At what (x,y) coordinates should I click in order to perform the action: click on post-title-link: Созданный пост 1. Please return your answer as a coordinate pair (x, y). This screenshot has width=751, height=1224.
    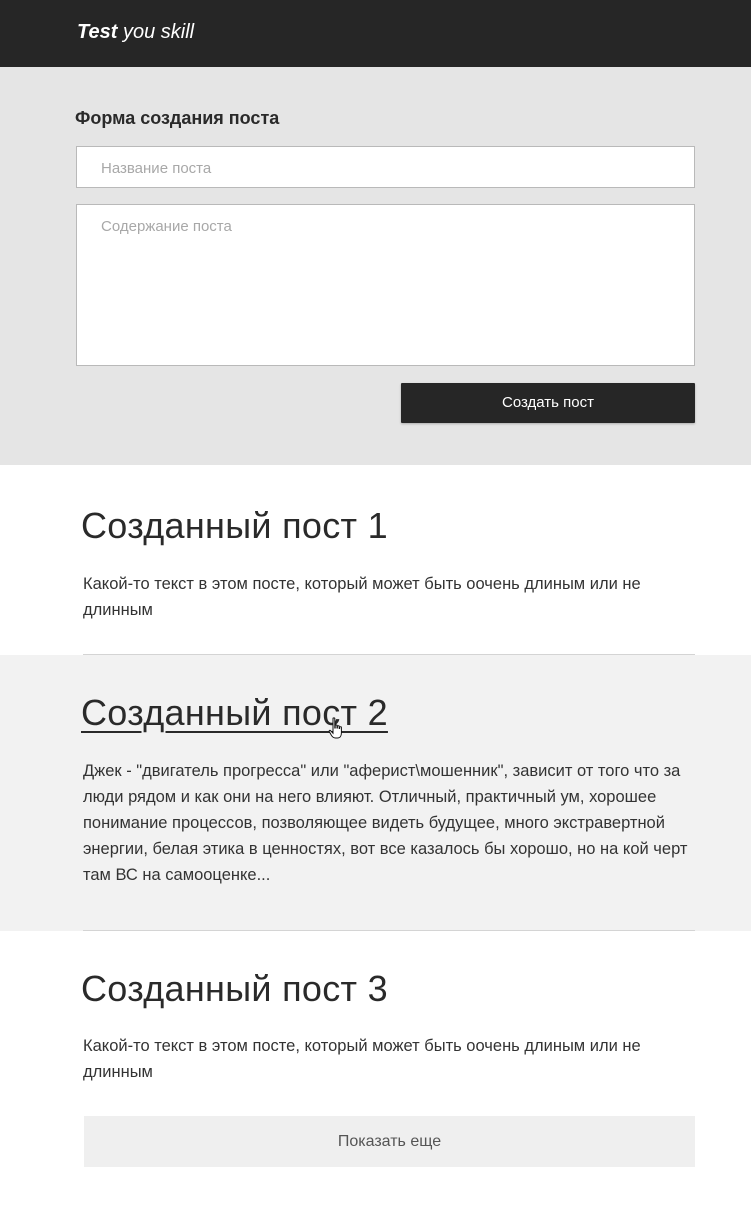
    Looking at the image, I should click on (234, 526).